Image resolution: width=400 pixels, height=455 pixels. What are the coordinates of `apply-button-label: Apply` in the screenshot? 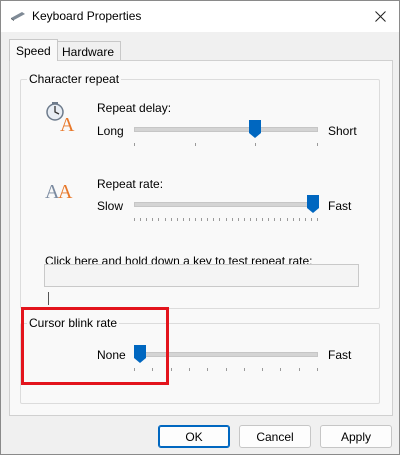 It's located at (356, 436).